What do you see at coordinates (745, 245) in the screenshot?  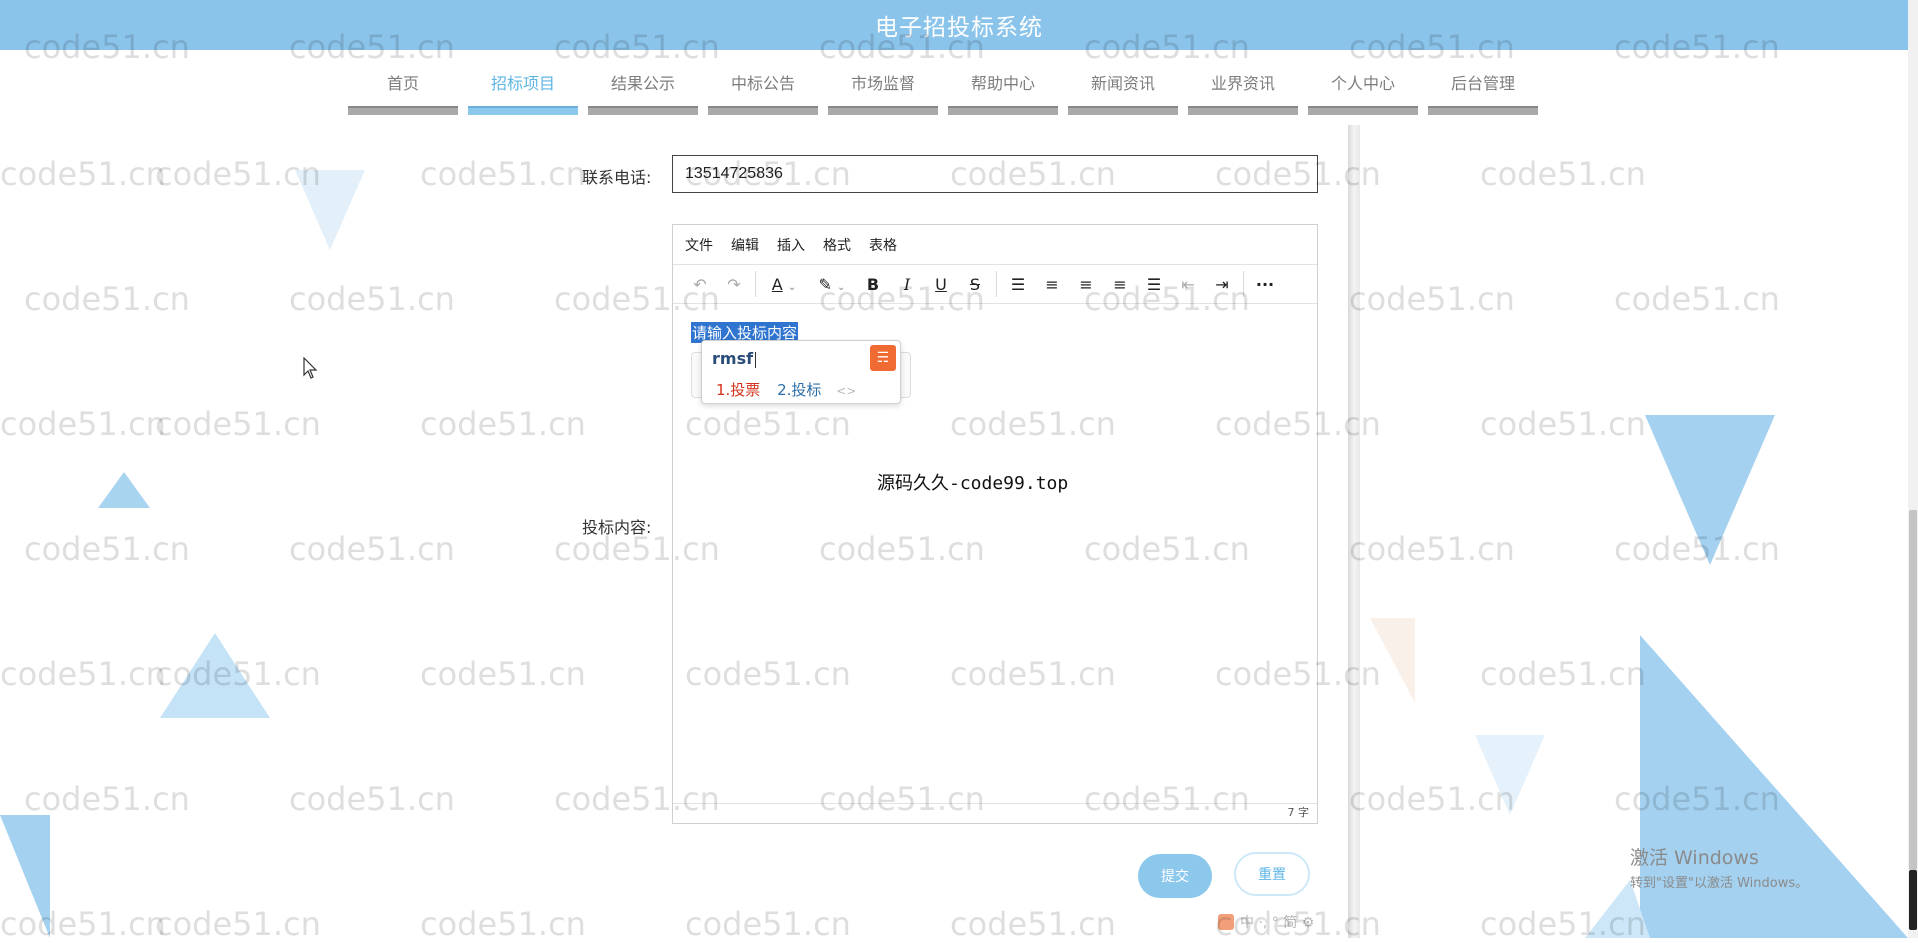 I see `menu-edit: 编辑` at bounding box center [745, 245].